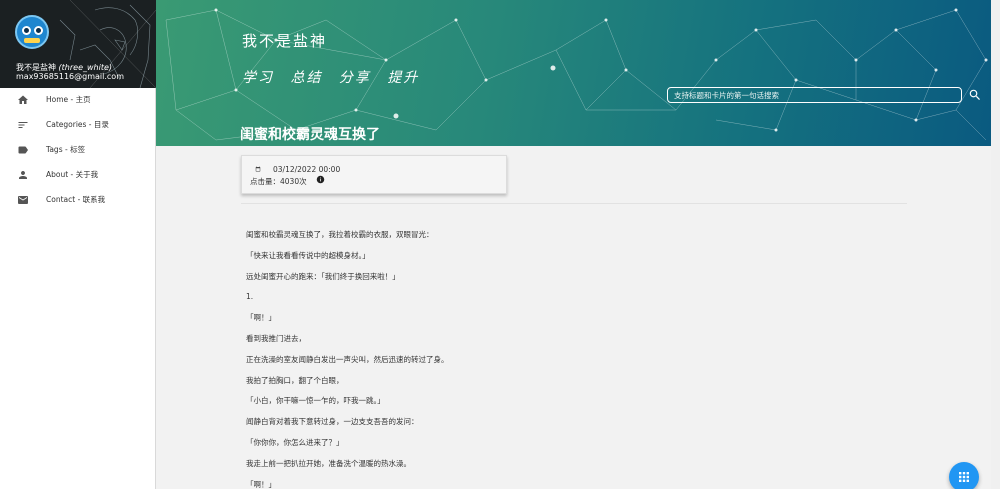 The width and height of the screenshot is (1000, 489). I want to click on article-paragraph: 看到我推门进去，, so click(276, 338).